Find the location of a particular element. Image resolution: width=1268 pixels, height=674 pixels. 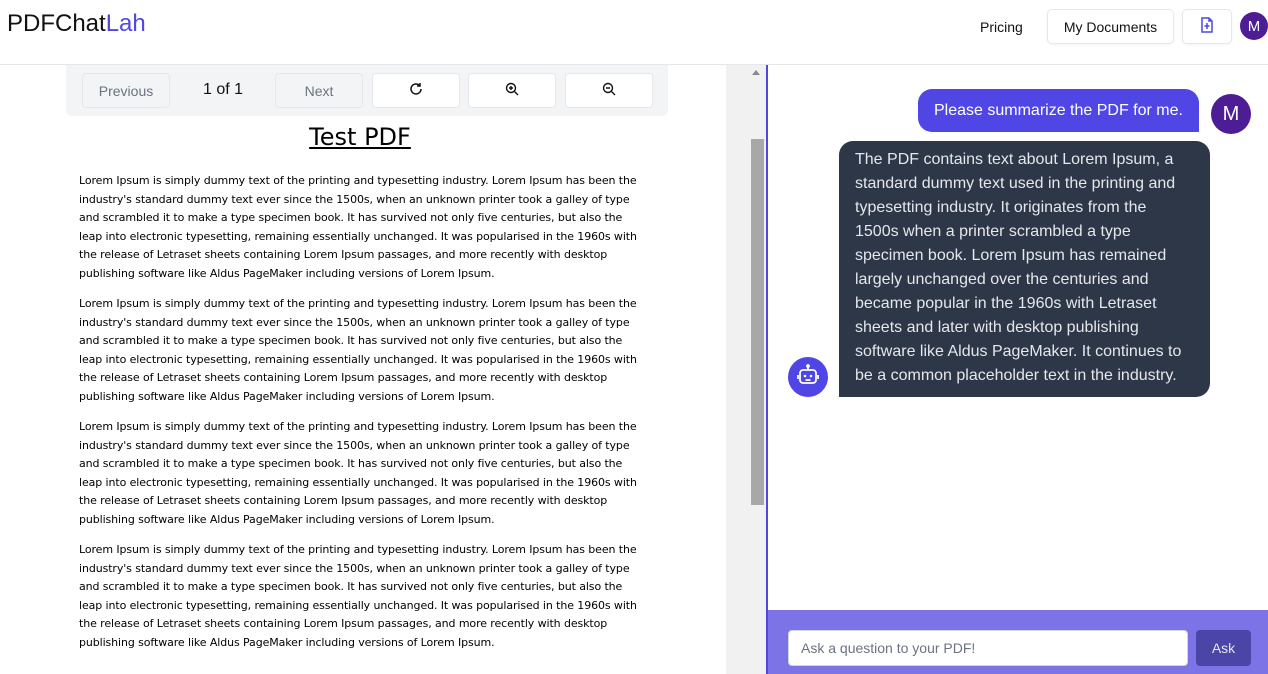

pdf-scrollbar-thumb is located at coordinates (757, 322).